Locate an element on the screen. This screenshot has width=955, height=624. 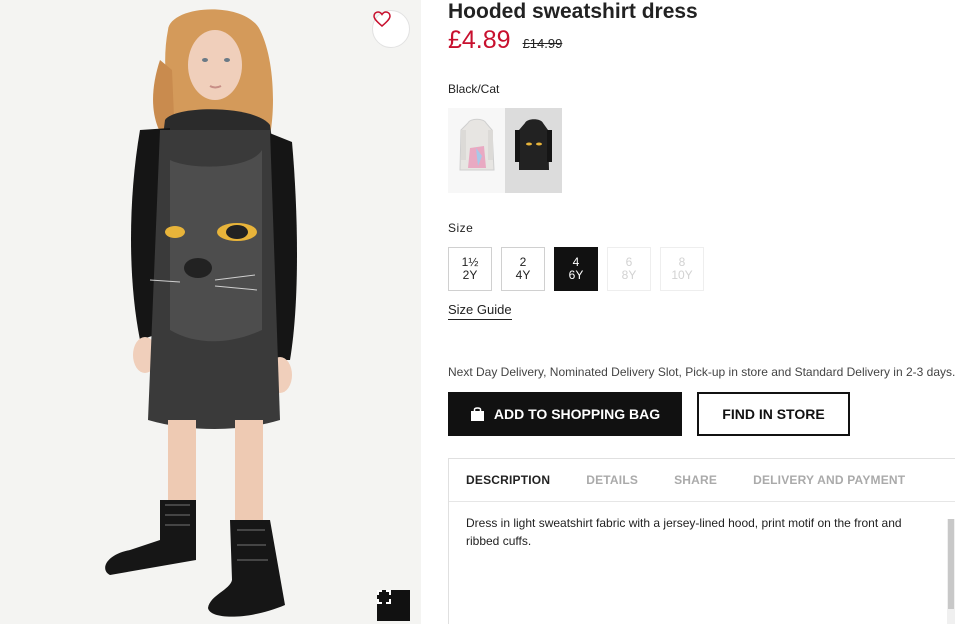
colour-swatches is located at coordinates (505, 150).